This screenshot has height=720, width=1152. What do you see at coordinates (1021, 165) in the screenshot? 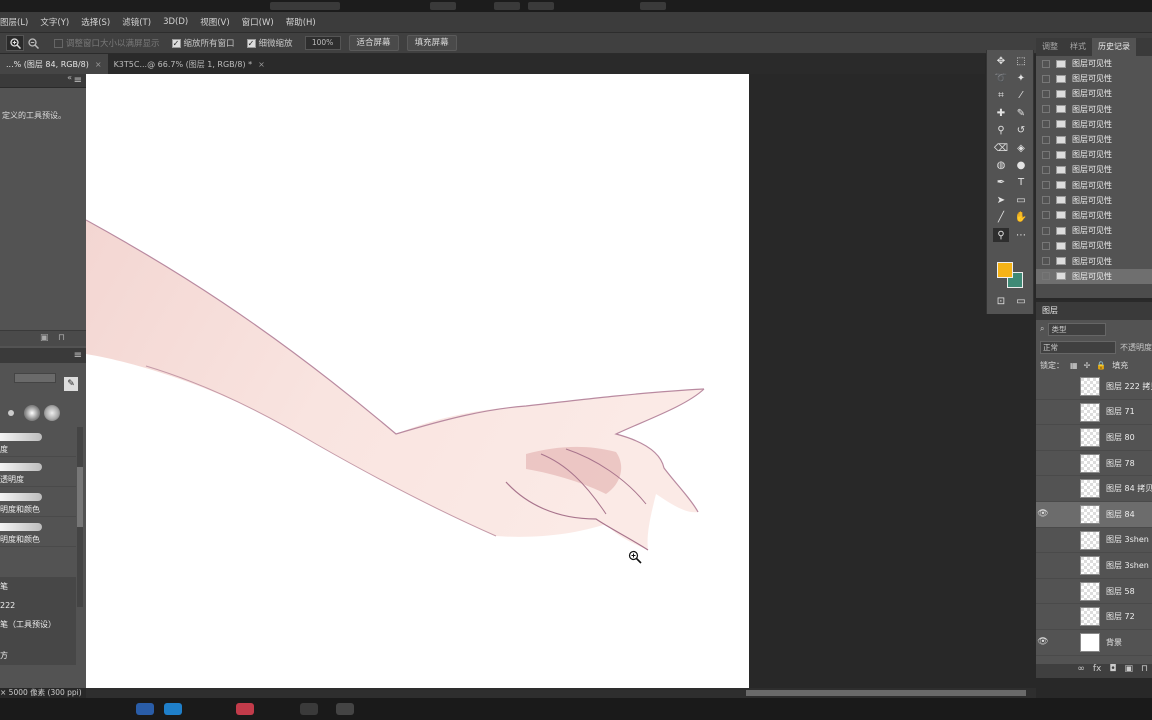
I see `dodge-icon: ●` at bounding box center [1021, 165].